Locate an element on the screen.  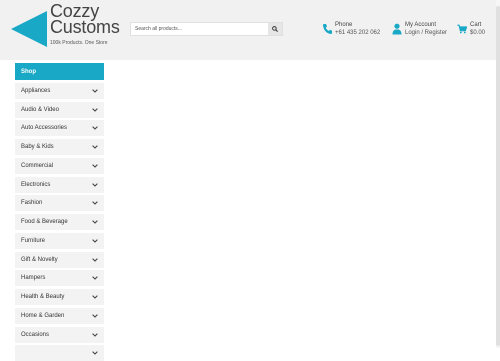
category-label: Furniture is located at coordinates (33, 240).